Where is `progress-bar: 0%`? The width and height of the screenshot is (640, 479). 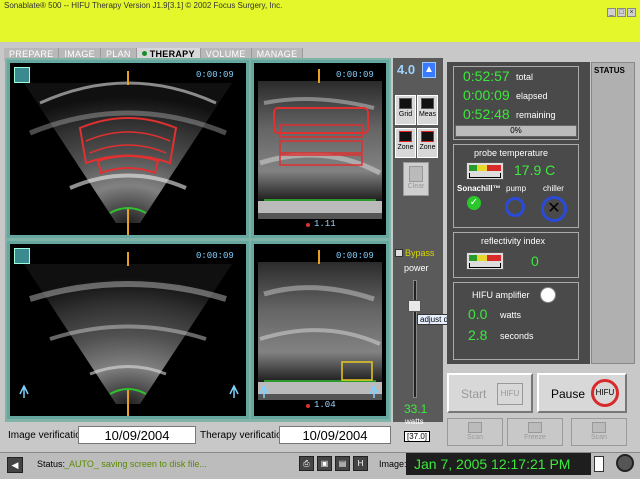 progress-bar: 0% is located at coordinates (516, 131).